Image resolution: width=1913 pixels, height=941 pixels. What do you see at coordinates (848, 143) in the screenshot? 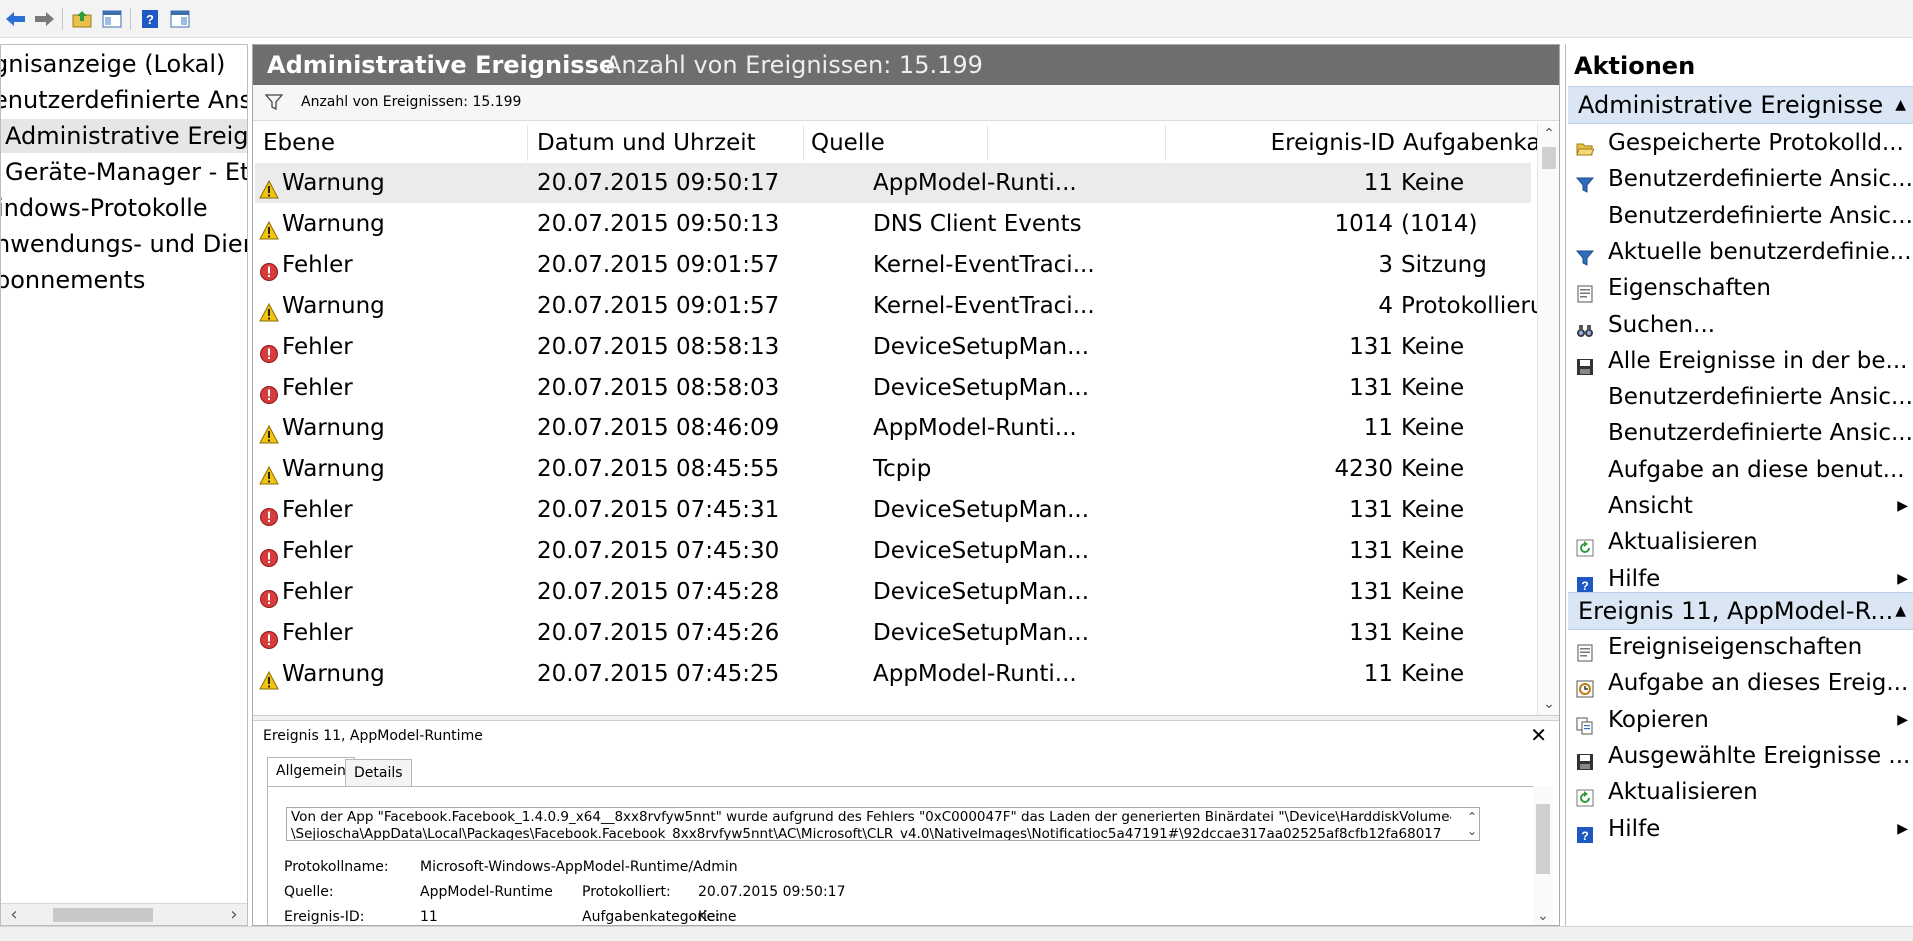
I see `column-header-source: Quelle` at bounding box center [848, 143].